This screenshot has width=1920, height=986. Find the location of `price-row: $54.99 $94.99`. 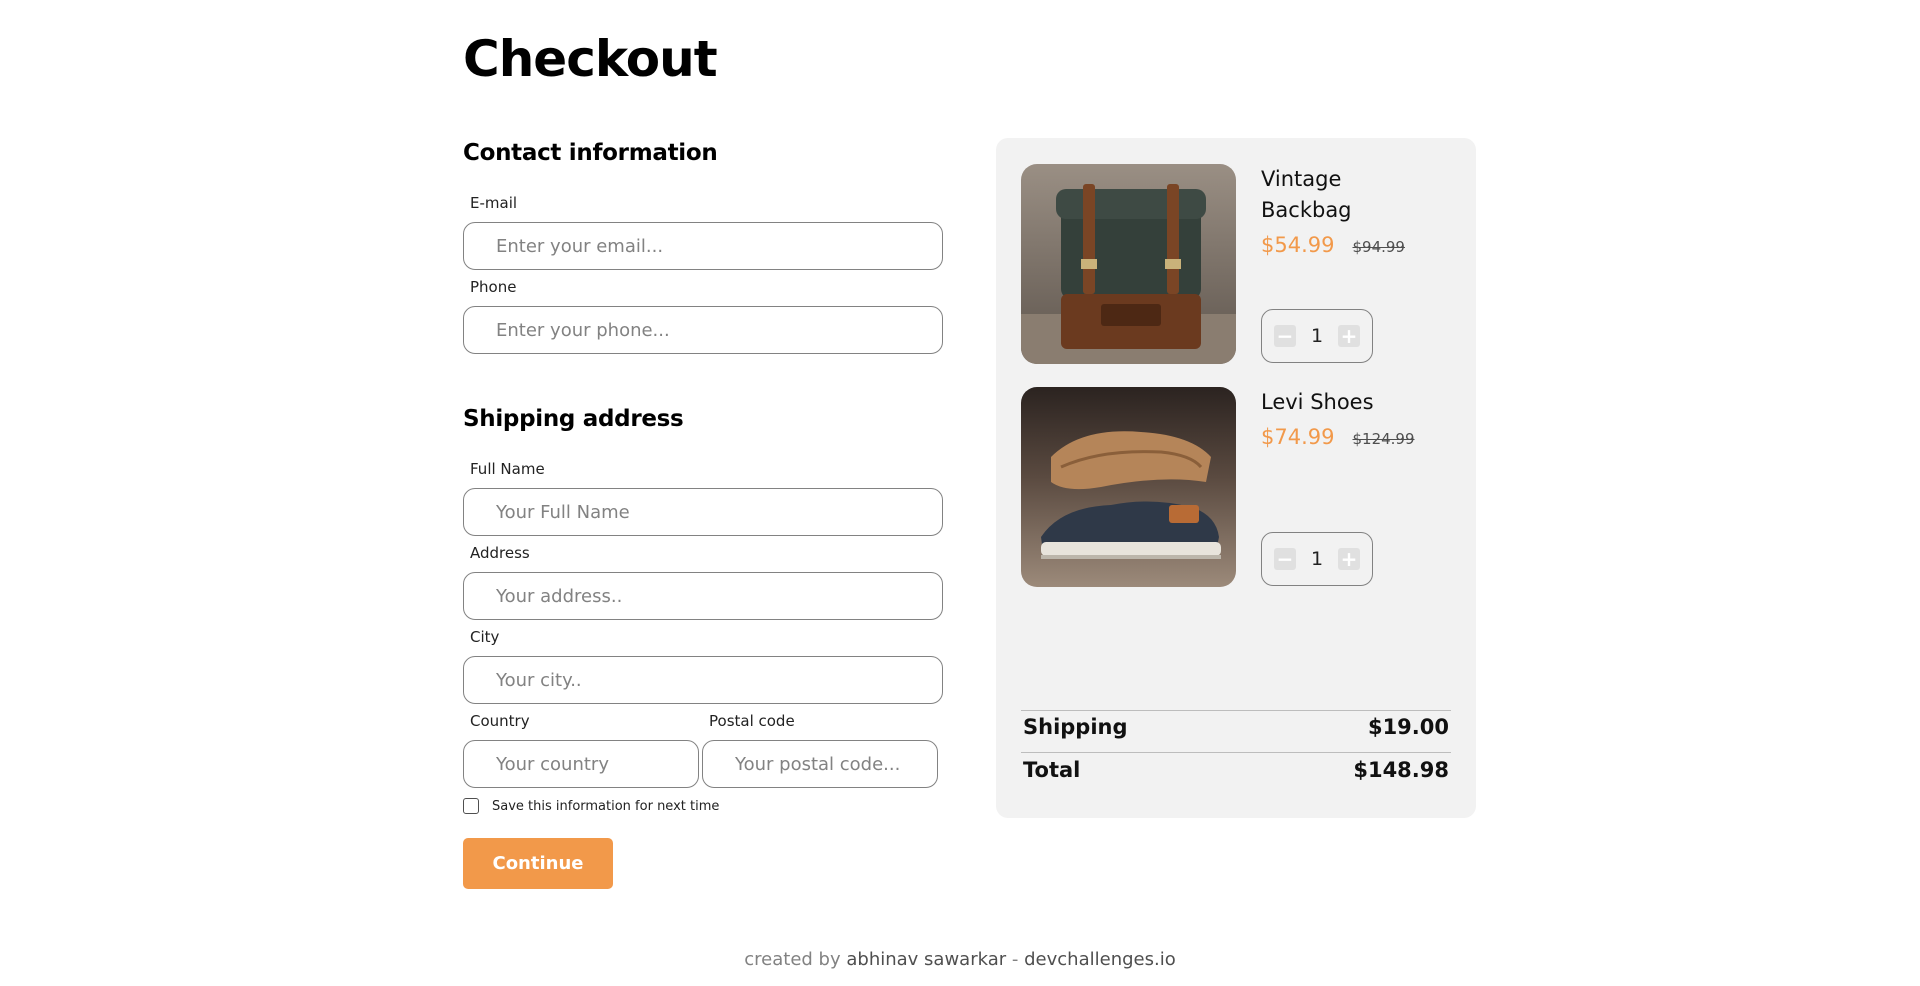

price-row: $54.99 $94.99 is located at coordinates (1333, 245).